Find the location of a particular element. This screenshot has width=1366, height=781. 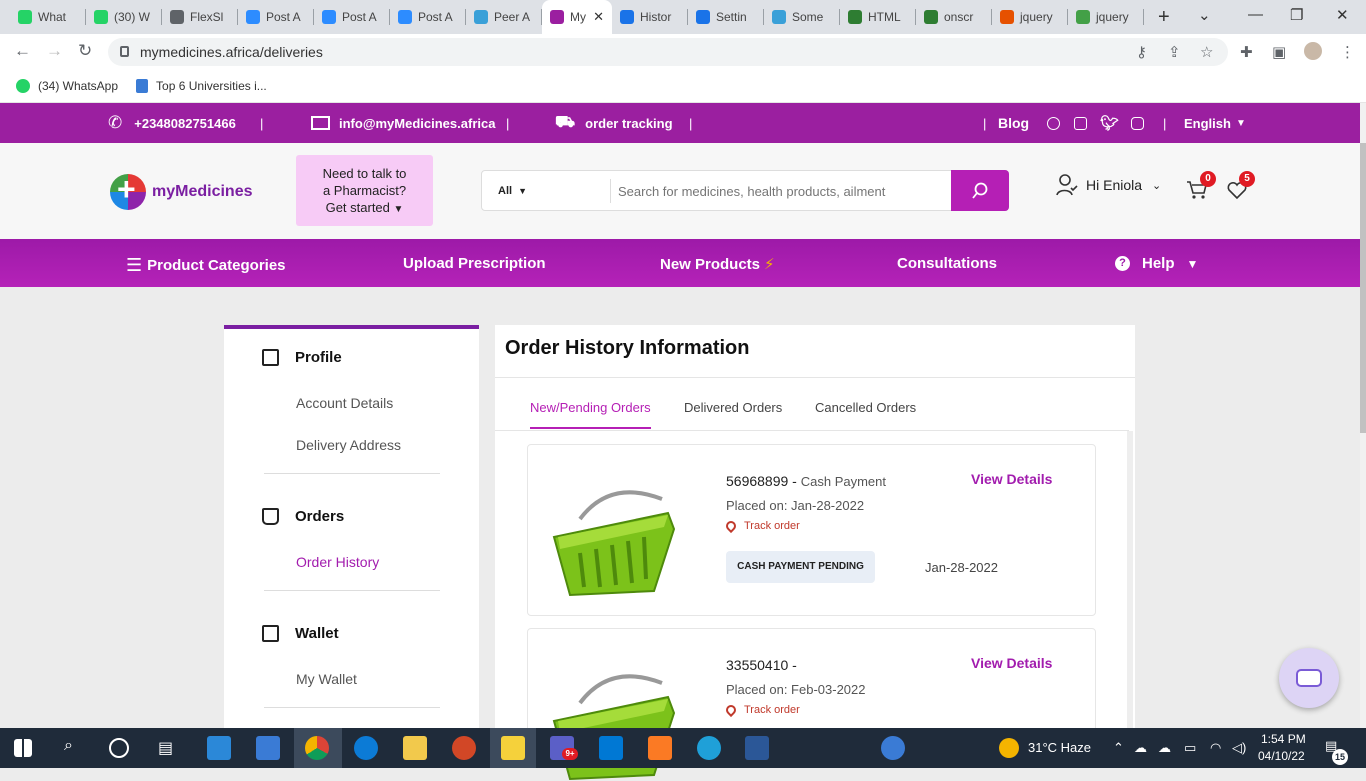

user-menu: Hi Eniola ⌄ is located at coordinates (1108, 185).